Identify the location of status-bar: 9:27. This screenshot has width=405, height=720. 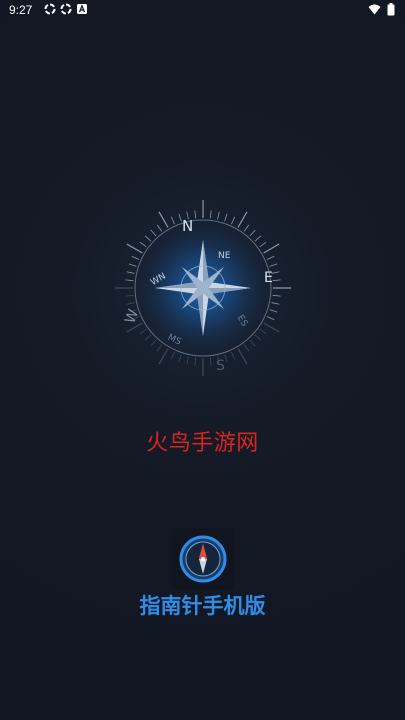
(202, 11).